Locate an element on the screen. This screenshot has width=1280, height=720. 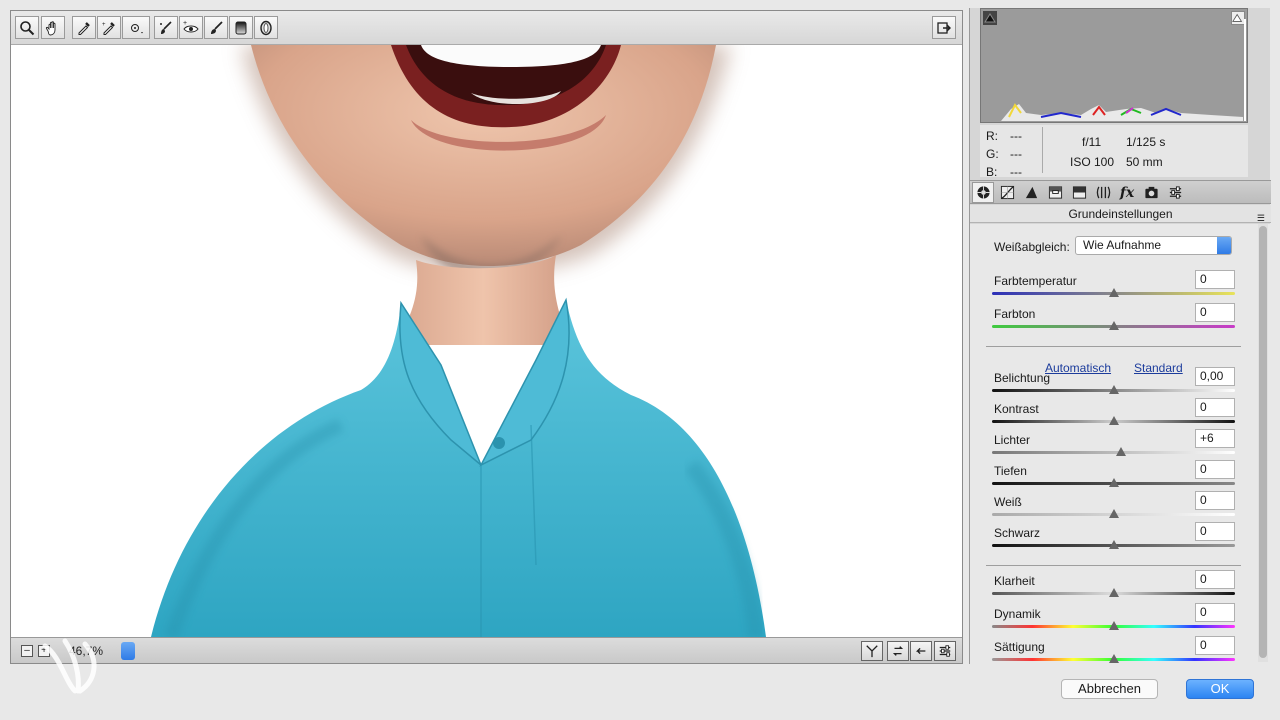
white-balance-value: Wie Aufnahme is located at coordinates (1122, 245).